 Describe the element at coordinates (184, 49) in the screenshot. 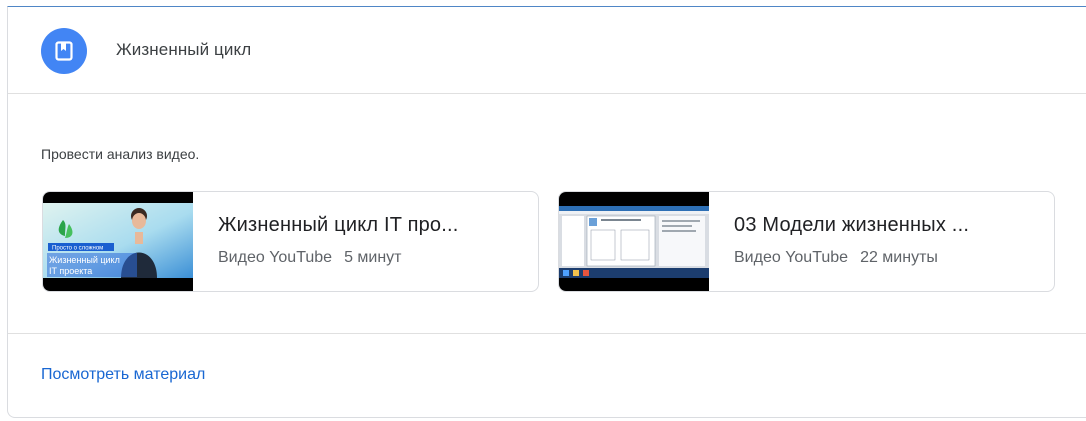

I see `material-title: Жизненный цикл` at that location.